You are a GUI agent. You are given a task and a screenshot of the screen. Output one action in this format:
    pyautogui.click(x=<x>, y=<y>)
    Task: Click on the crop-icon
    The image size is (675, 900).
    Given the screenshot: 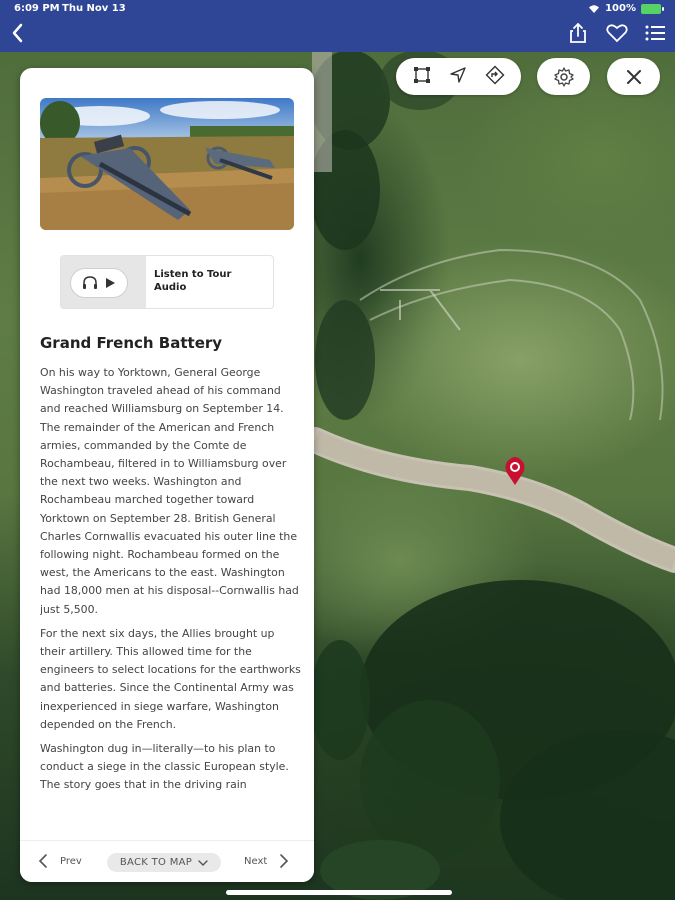 What is the action you would take?
    pyautogui.click(x=422, y=74)
    